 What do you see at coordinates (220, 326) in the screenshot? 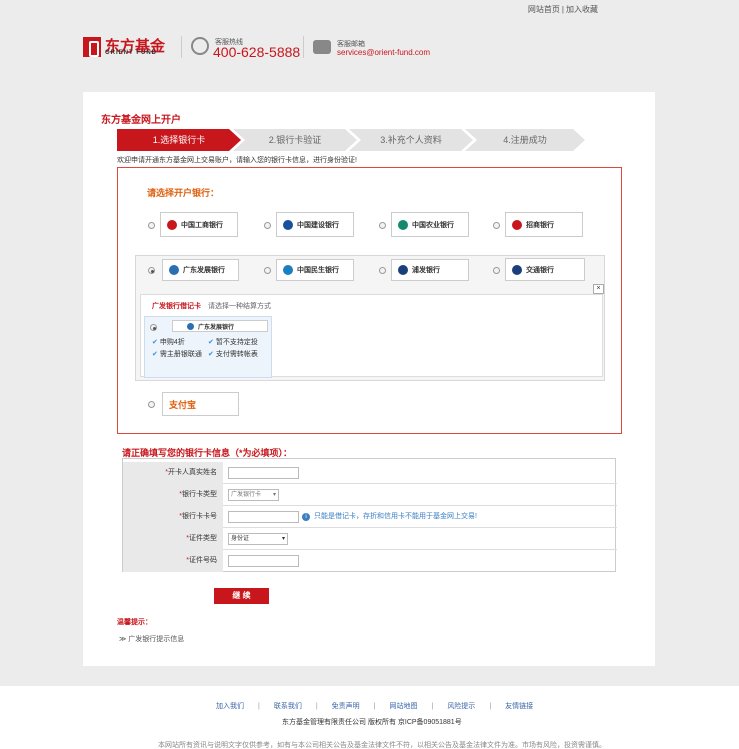
I see `card-option-bank: 广东发展银行` at bounding box center [220, 326].